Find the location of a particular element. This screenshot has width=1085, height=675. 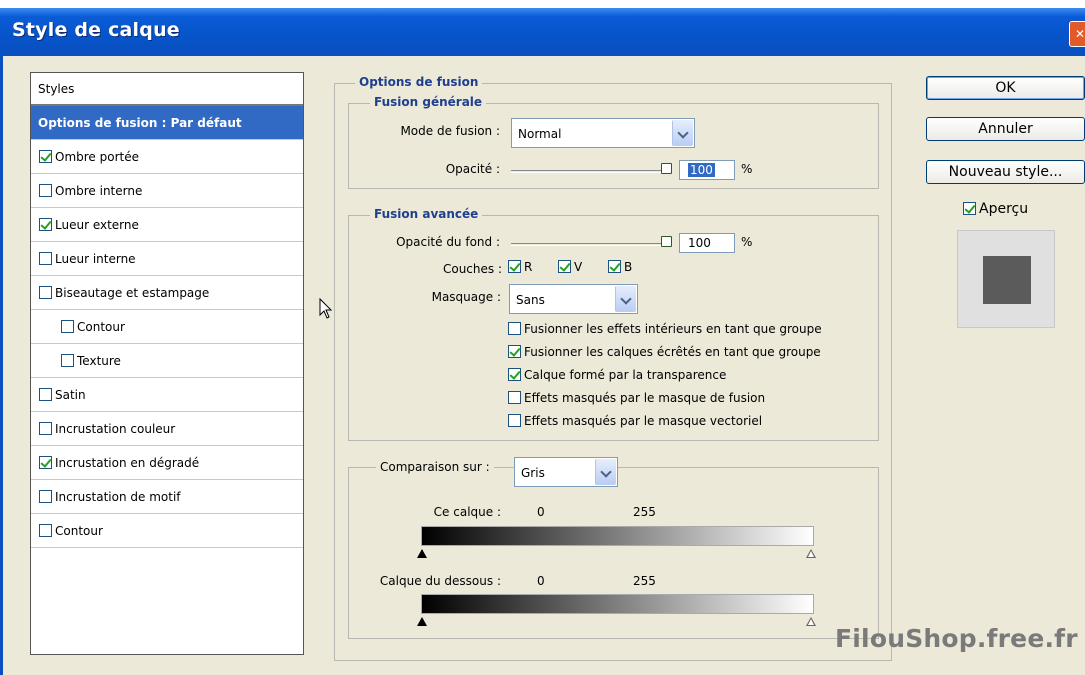

masque-fusion-checkbox is located at coordinates (514, 397).